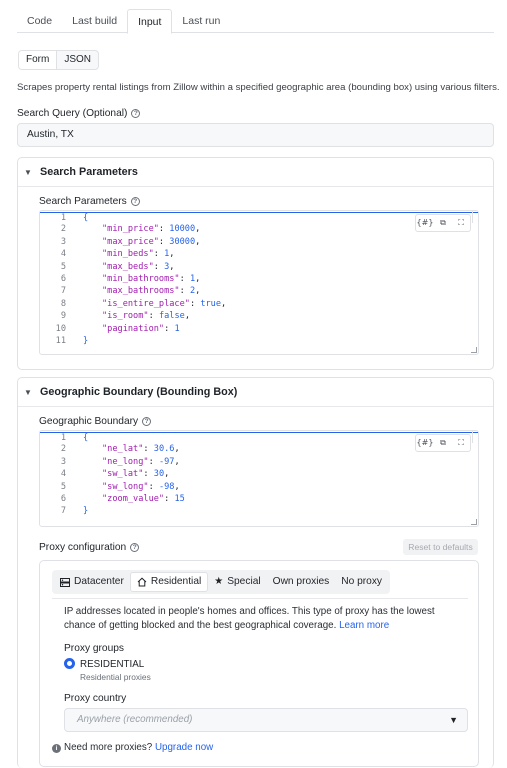  What do you see at coordinates (201, 21) in the screenshot?
I see `tab-last-run: Last run` at bounding box center [201, 21].